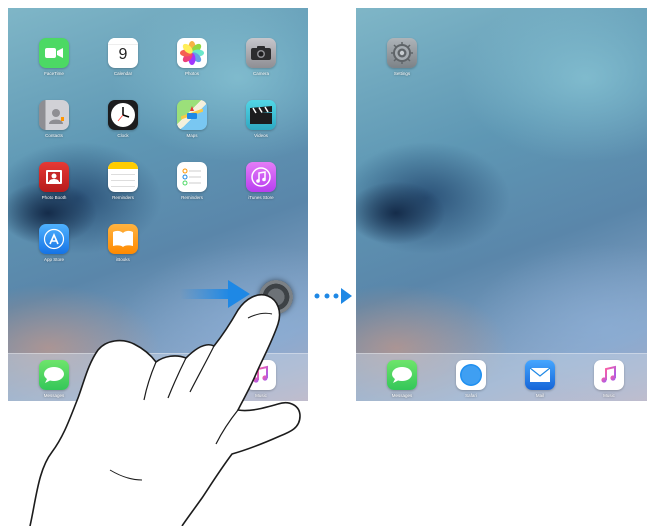  I want to click on app-photos: Photos, so click(192, 57).